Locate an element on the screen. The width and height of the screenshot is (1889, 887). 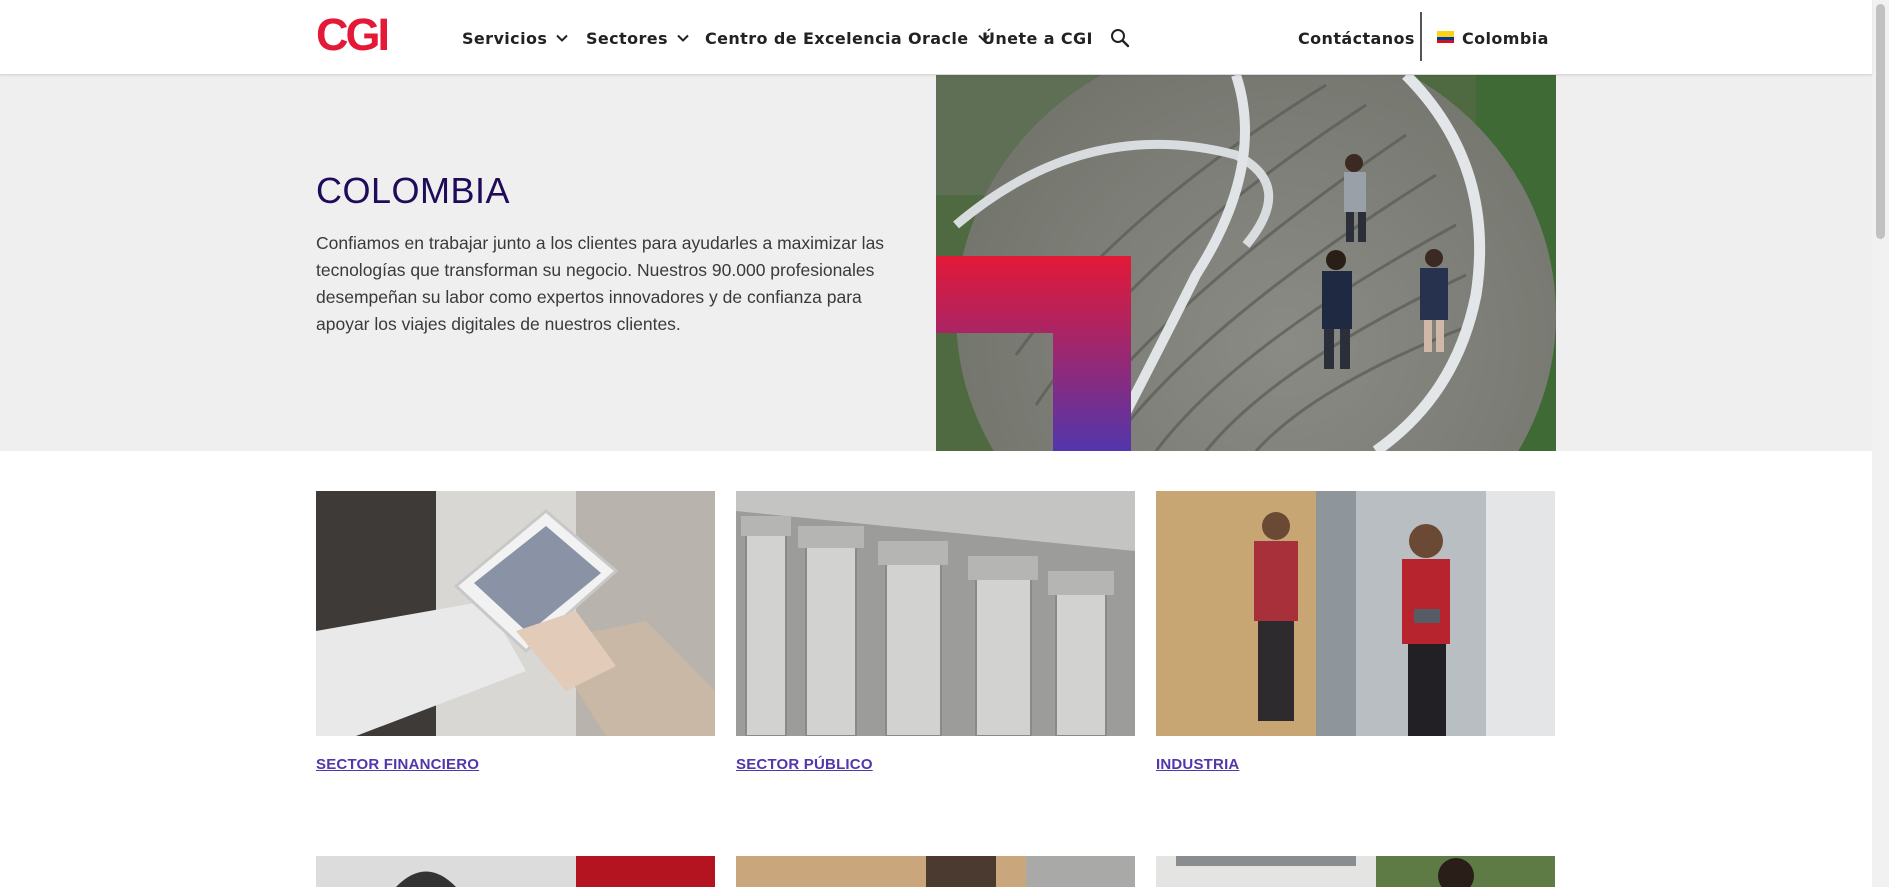
decorative-accent-shape is located at coordinates (1033, 353).